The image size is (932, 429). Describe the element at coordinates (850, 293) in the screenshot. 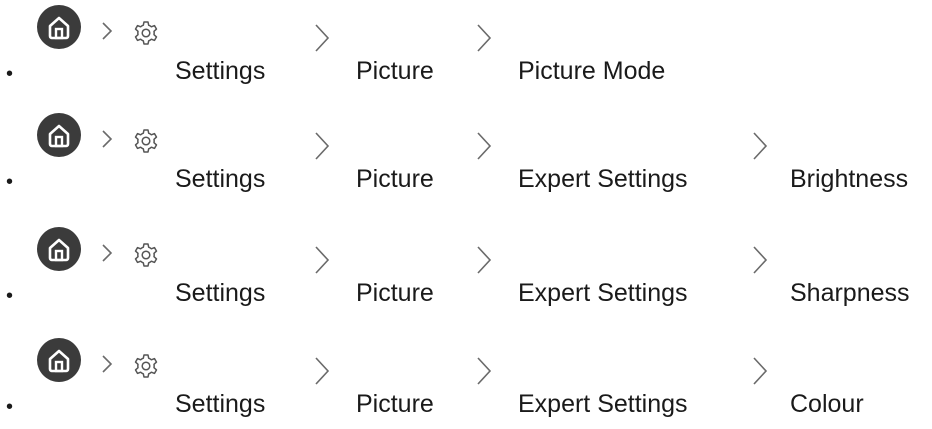

I see `breadcrumb-sharpness: Sharpness` at that location.